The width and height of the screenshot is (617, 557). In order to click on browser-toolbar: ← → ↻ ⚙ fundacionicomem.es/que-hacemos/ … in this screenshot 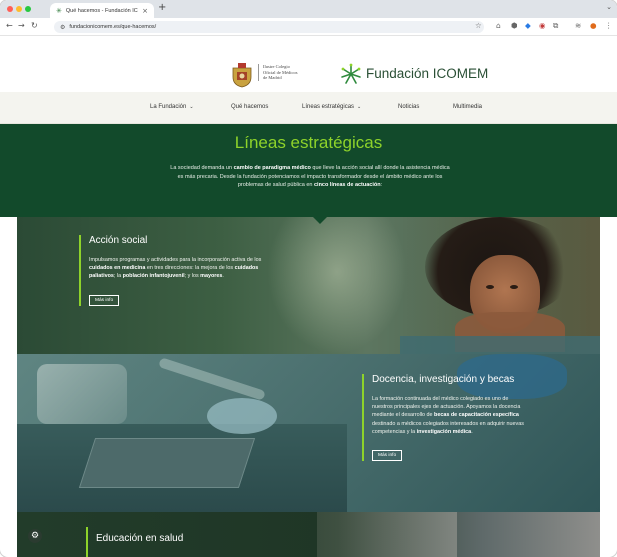, I will do `click(308, 27)`.